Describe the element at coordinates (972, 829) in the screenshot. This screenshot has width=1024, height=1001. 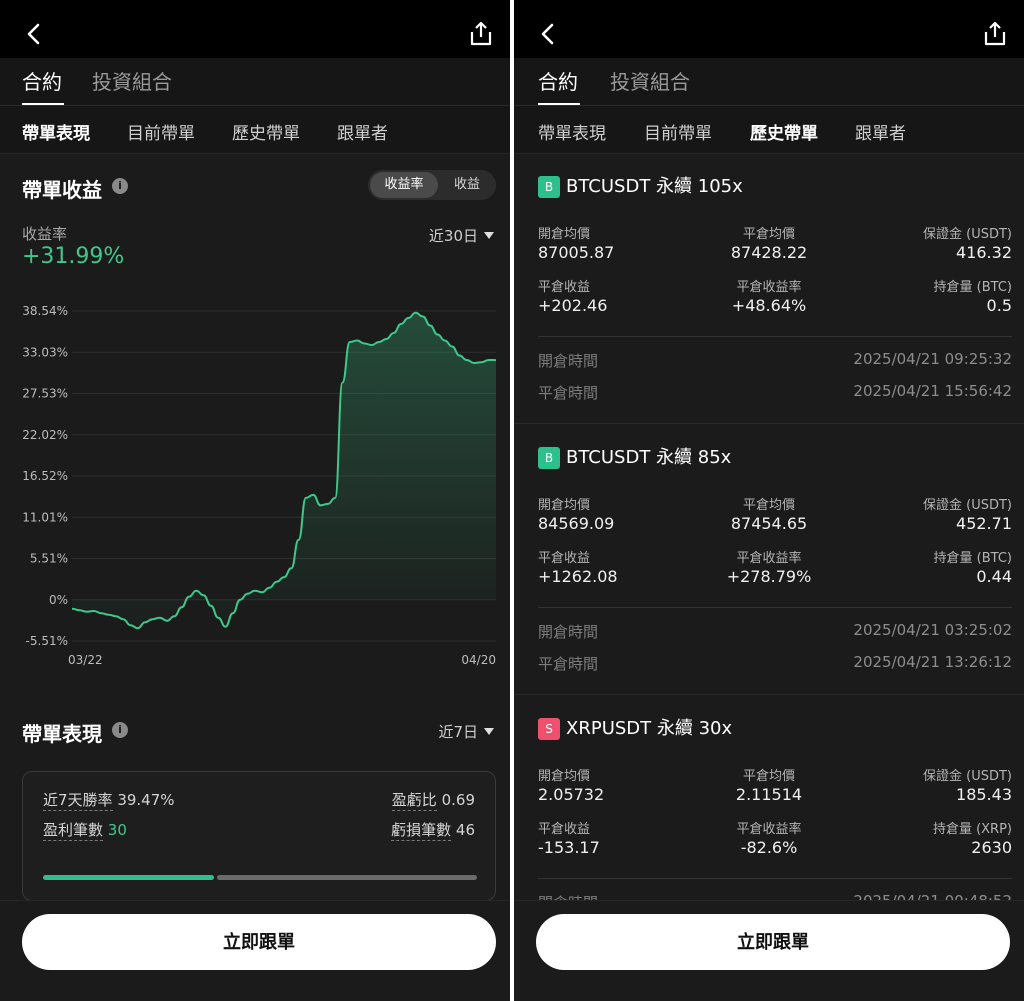
I see `quantity-label: 持倉量 (XRP)` at that location.